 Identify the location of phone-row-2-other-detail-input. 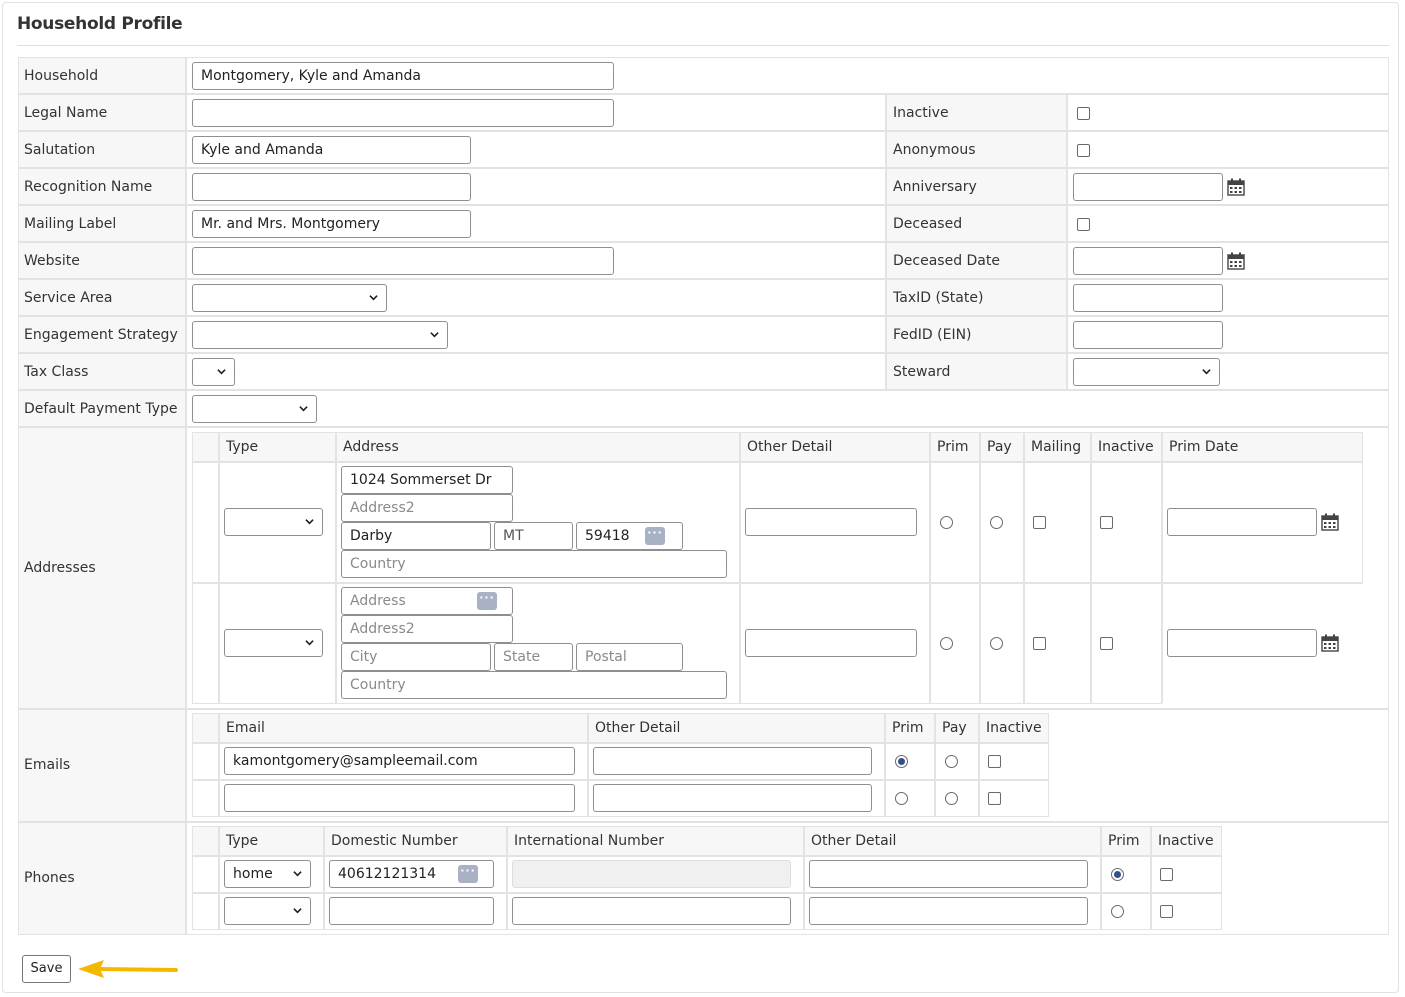
(948, 911).